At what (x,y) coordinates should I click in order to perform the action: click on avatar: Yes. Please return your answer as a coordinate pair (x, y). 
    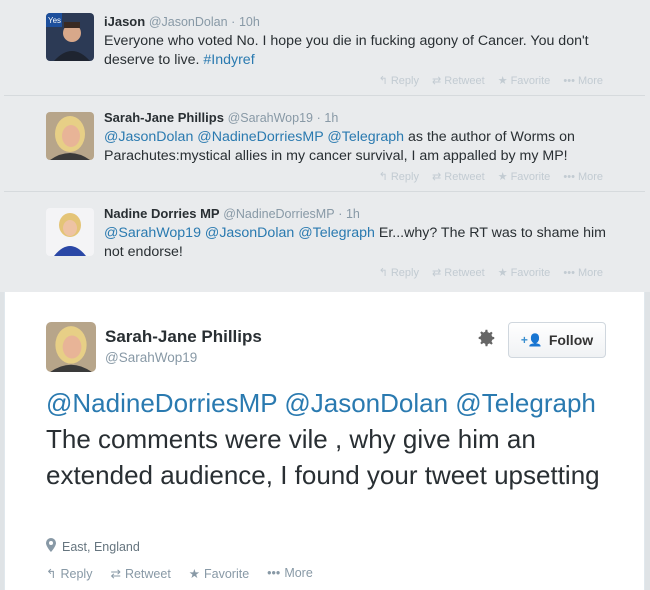
    Looking at the image, I should click on (70, 37).